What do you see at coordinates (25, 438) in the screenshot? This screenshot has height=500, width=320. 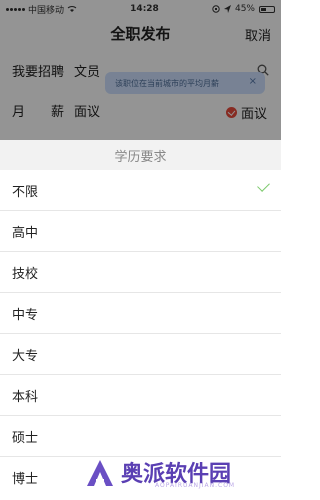 I see `option-label: 硕士` at bounding box center [25, 438].